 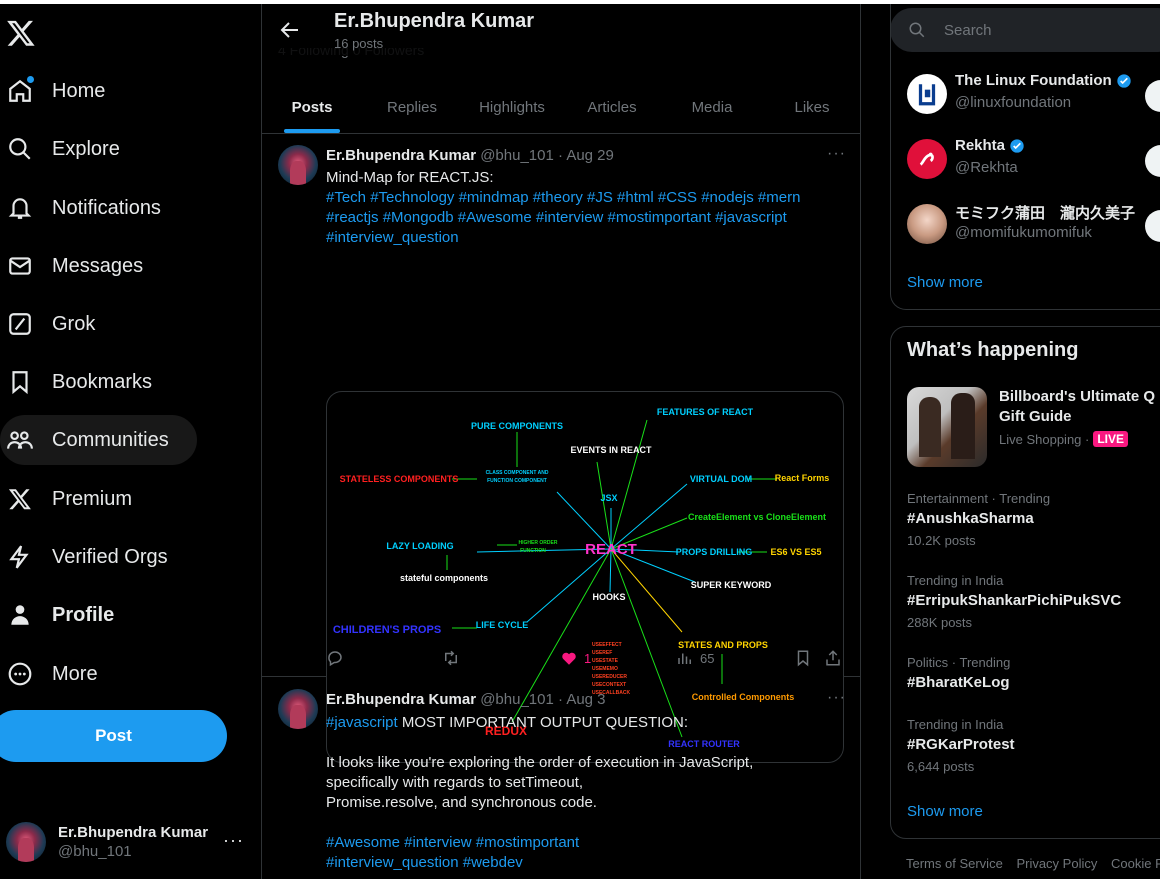 What do you see at coordinates (86, 148) in the screenshot?
I see `nav-label: Explore` at bounding box center [86, 148].